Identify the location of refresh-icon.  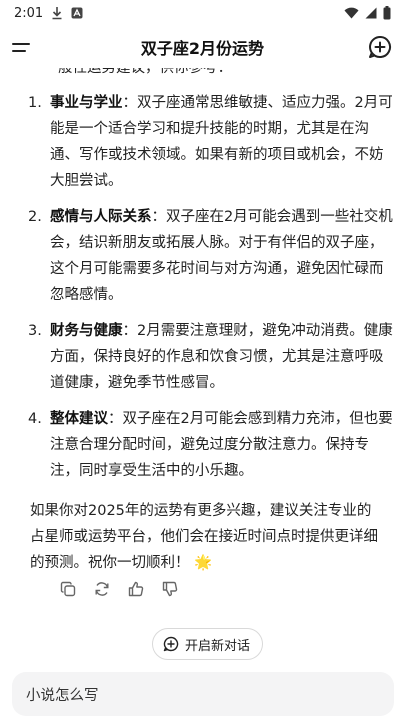
(102, 589).